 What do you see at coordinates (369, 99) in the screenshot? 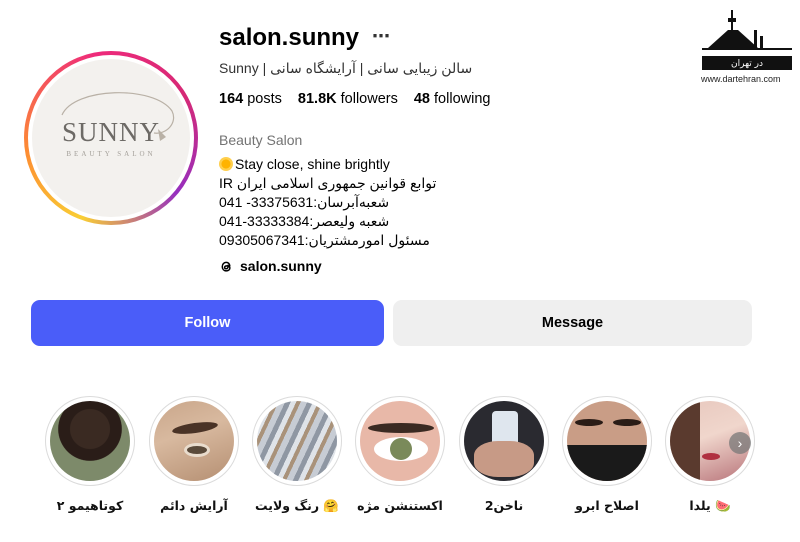
I see `followers-label: followers` at bounding box center [369, 99].